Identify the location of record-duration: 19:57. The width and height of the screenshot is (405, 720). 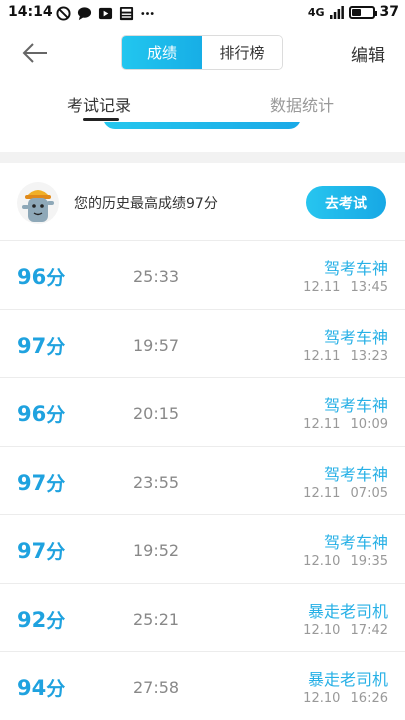
(156, 345).